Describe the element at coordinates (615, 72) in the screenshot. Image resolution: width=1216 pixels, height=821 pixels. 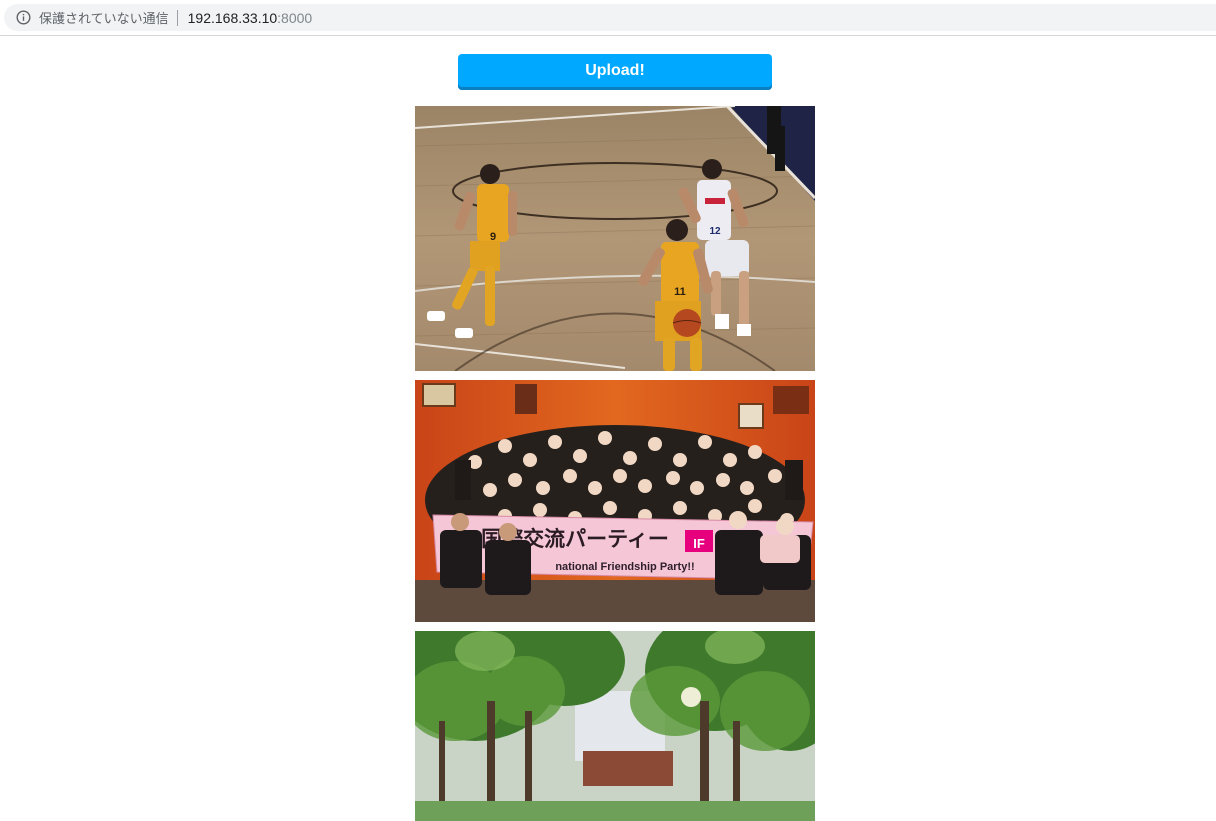
I see `upload-button: Upload!` at that location.